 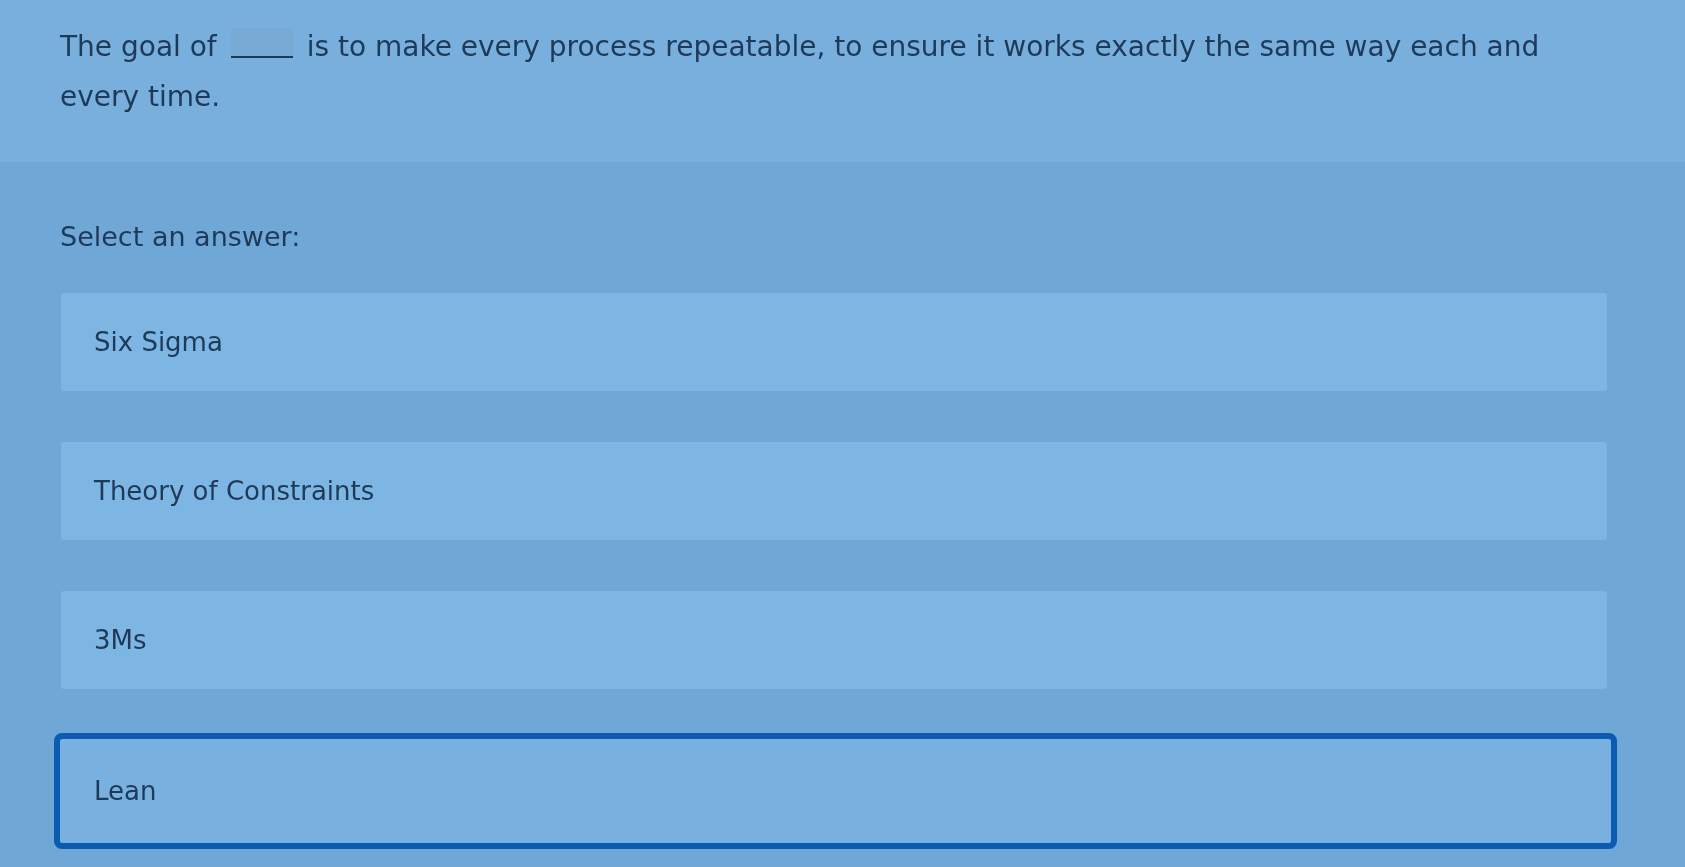 I want to click on answer-option: Lean, so click(x=835, y=791).